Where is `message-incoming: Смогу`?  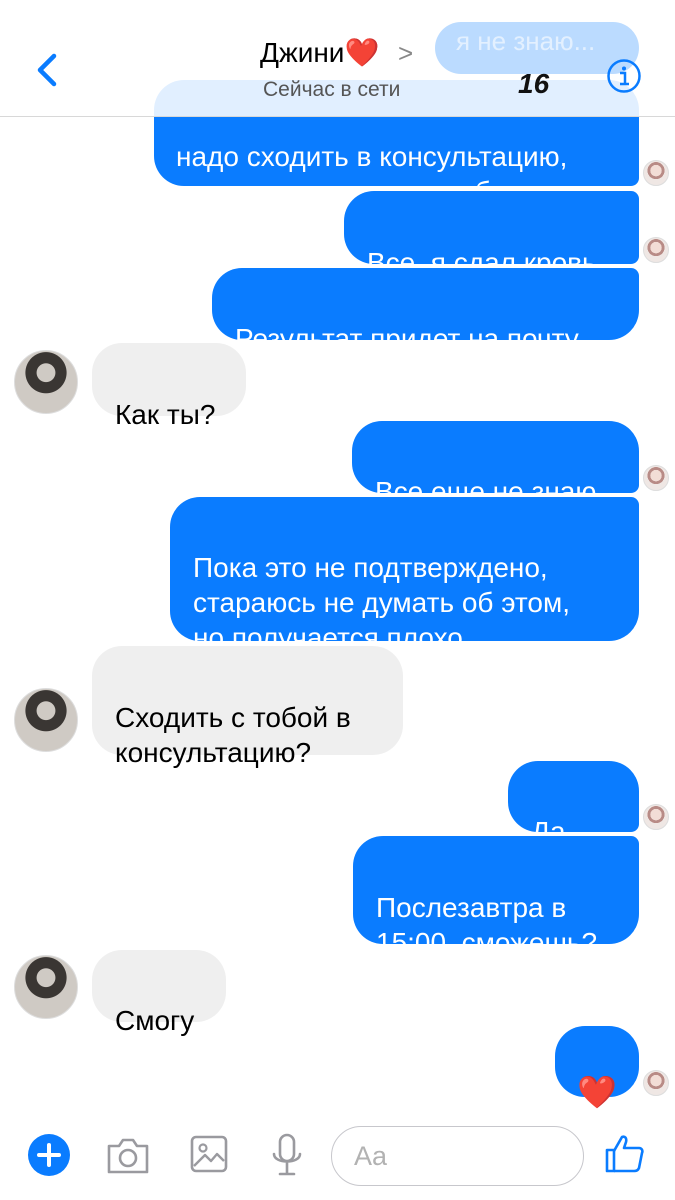
message-incoming: Смогу is located at coordinates (159, 993).